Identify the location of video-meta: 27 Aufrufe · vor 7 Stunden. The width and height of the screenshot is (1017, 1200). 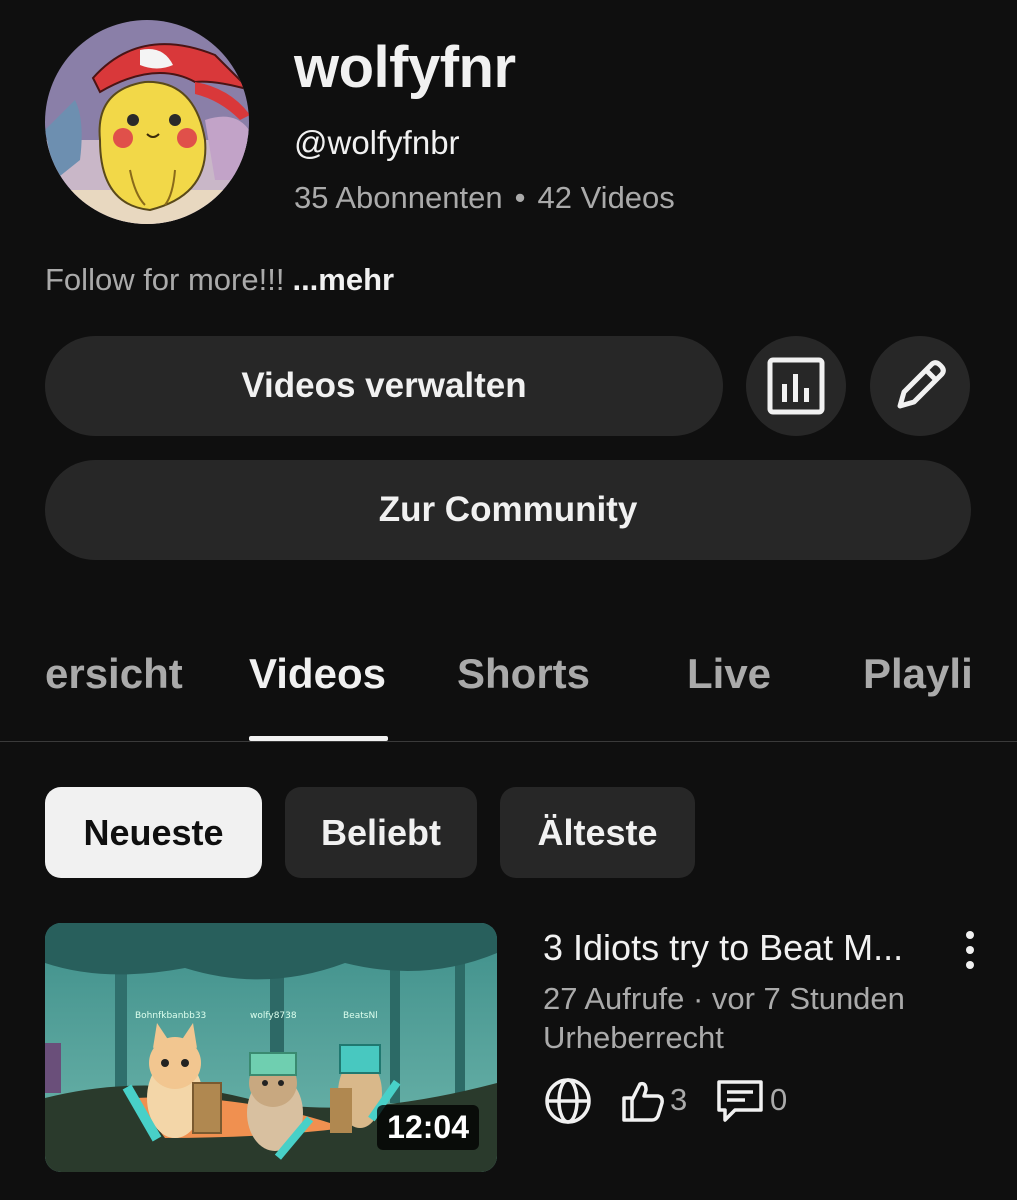
(724, 998).